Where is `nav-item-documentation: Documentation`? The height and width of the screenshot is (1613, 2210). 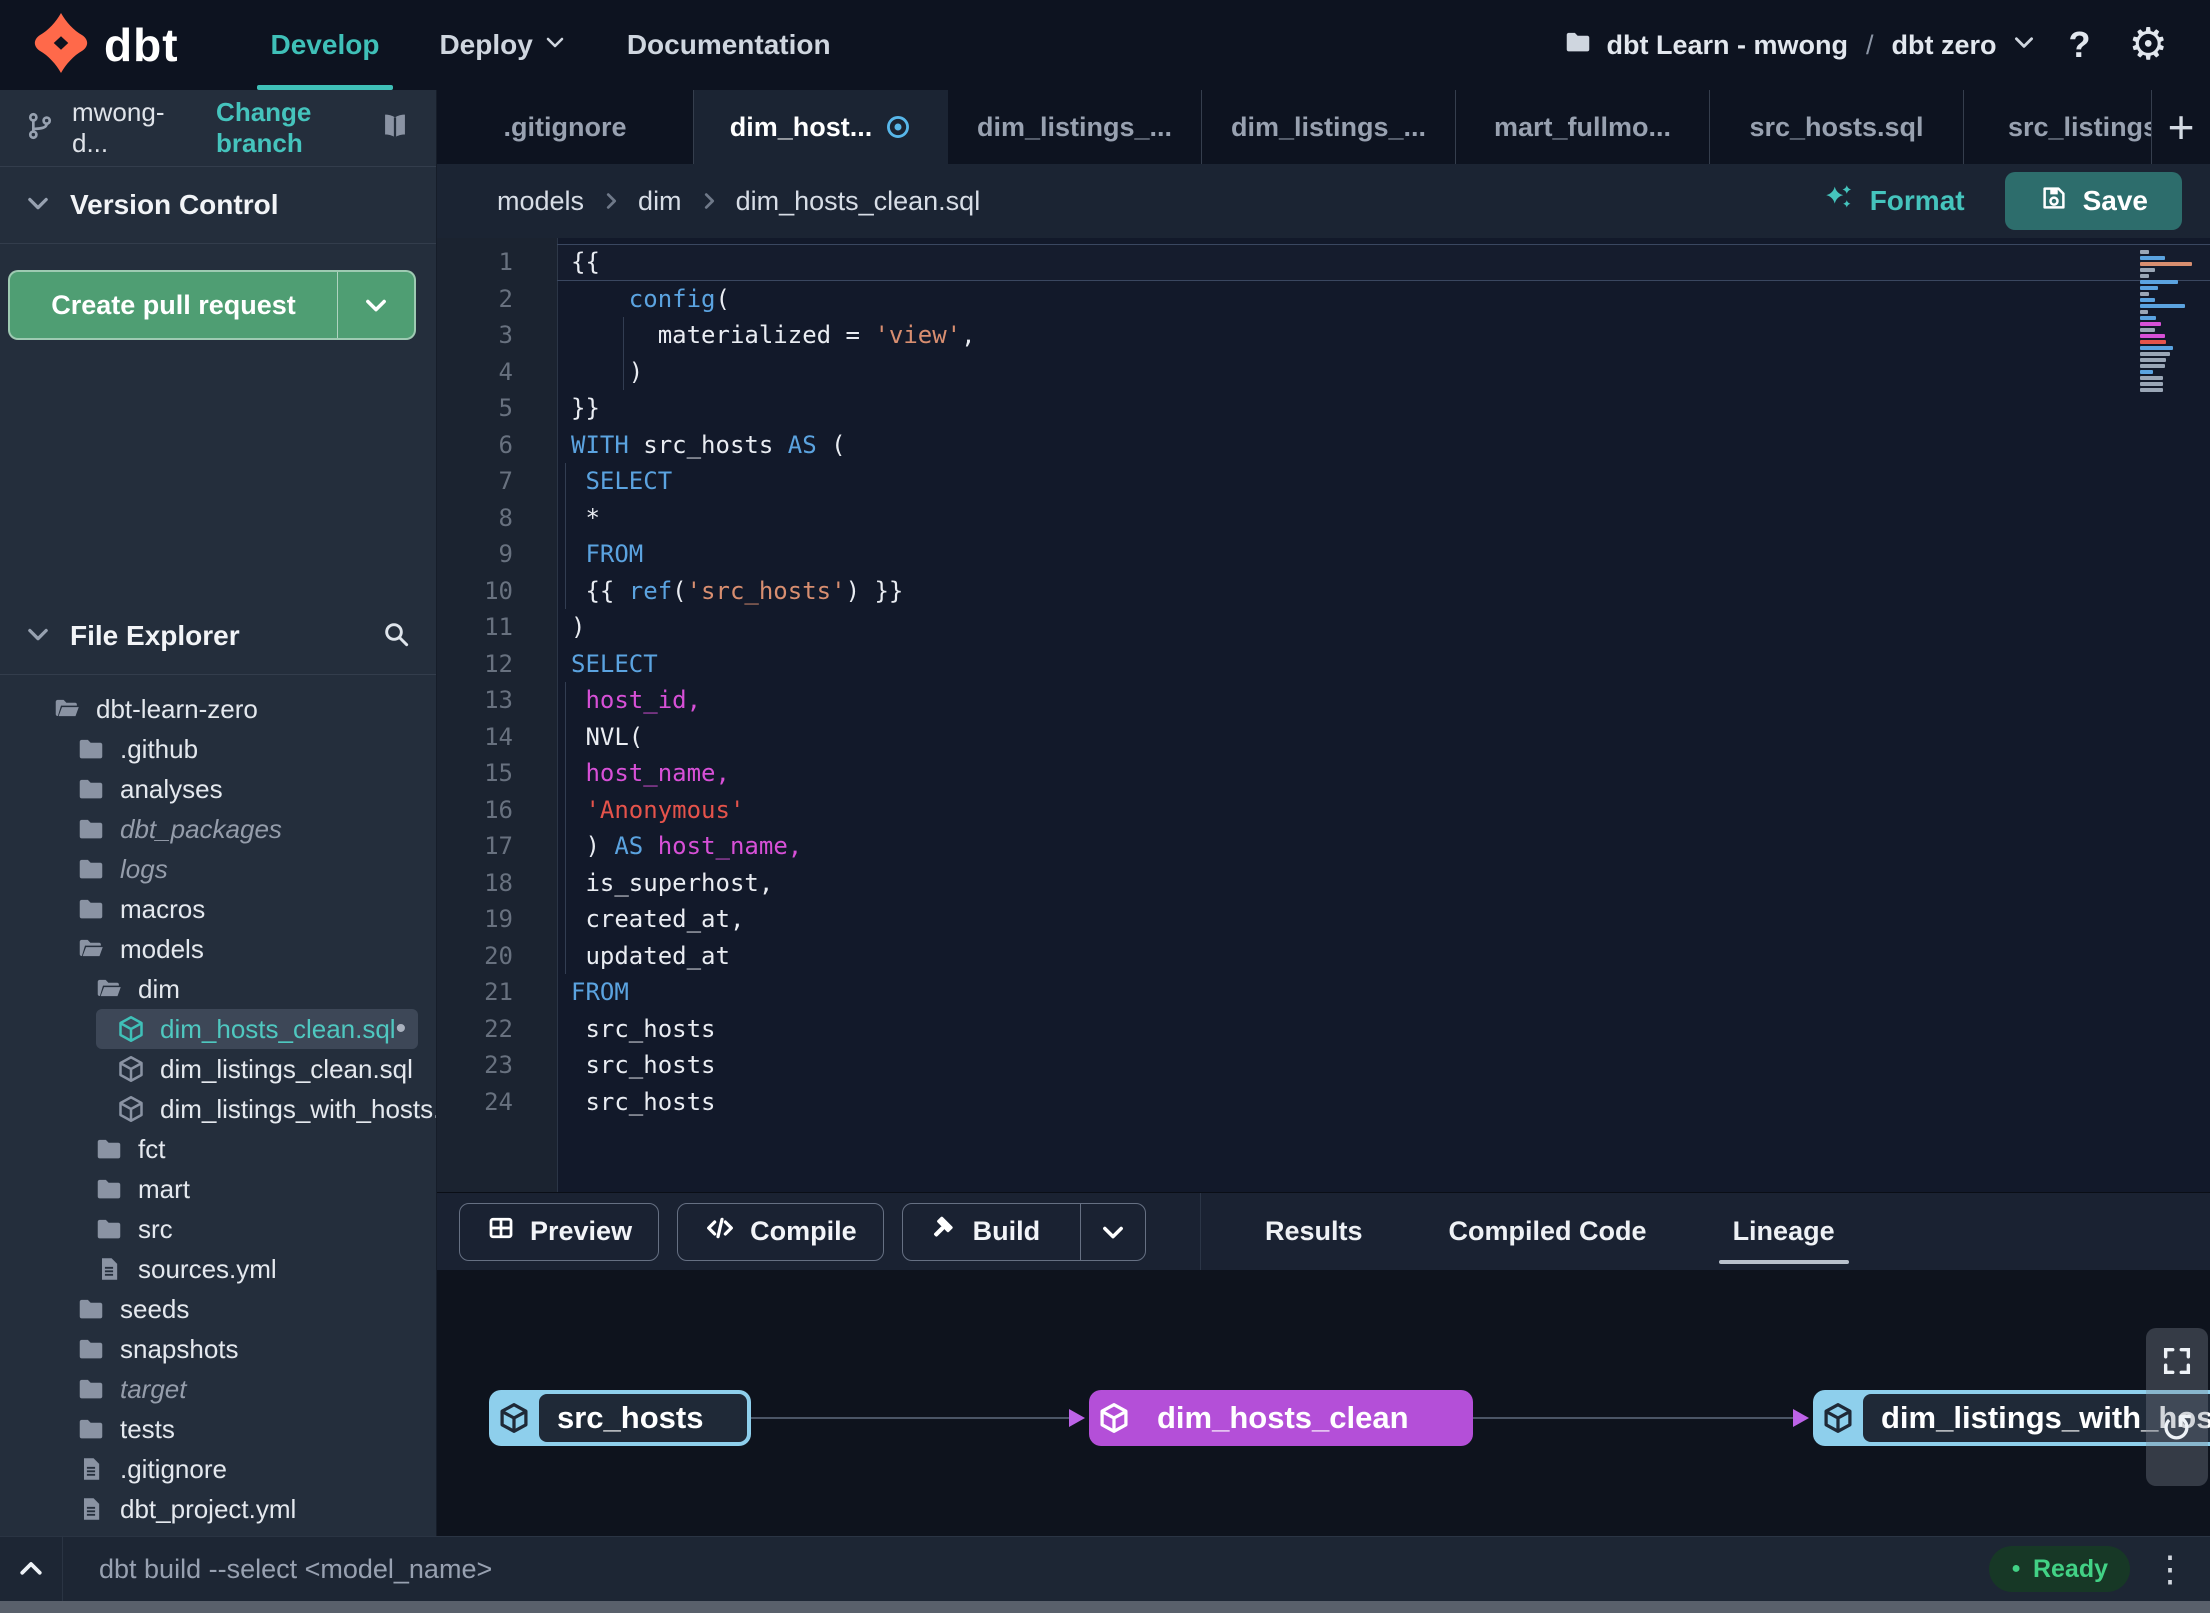
nav-item-documentation: Documentation is located at coordinates (729, 45).